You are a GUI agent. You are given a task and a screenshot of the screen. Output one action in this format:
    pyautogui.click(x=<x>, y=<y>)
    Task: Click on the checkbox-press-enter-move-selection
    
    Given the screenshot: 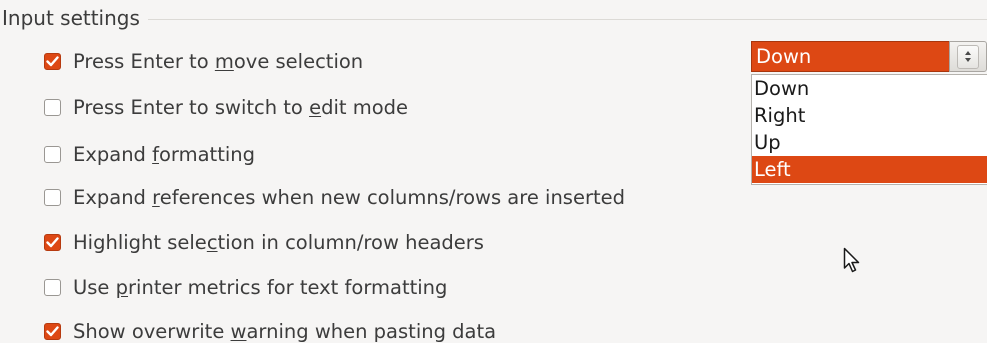 What is the action you would take?
    pyautogui.click(x=52, y=61)
    